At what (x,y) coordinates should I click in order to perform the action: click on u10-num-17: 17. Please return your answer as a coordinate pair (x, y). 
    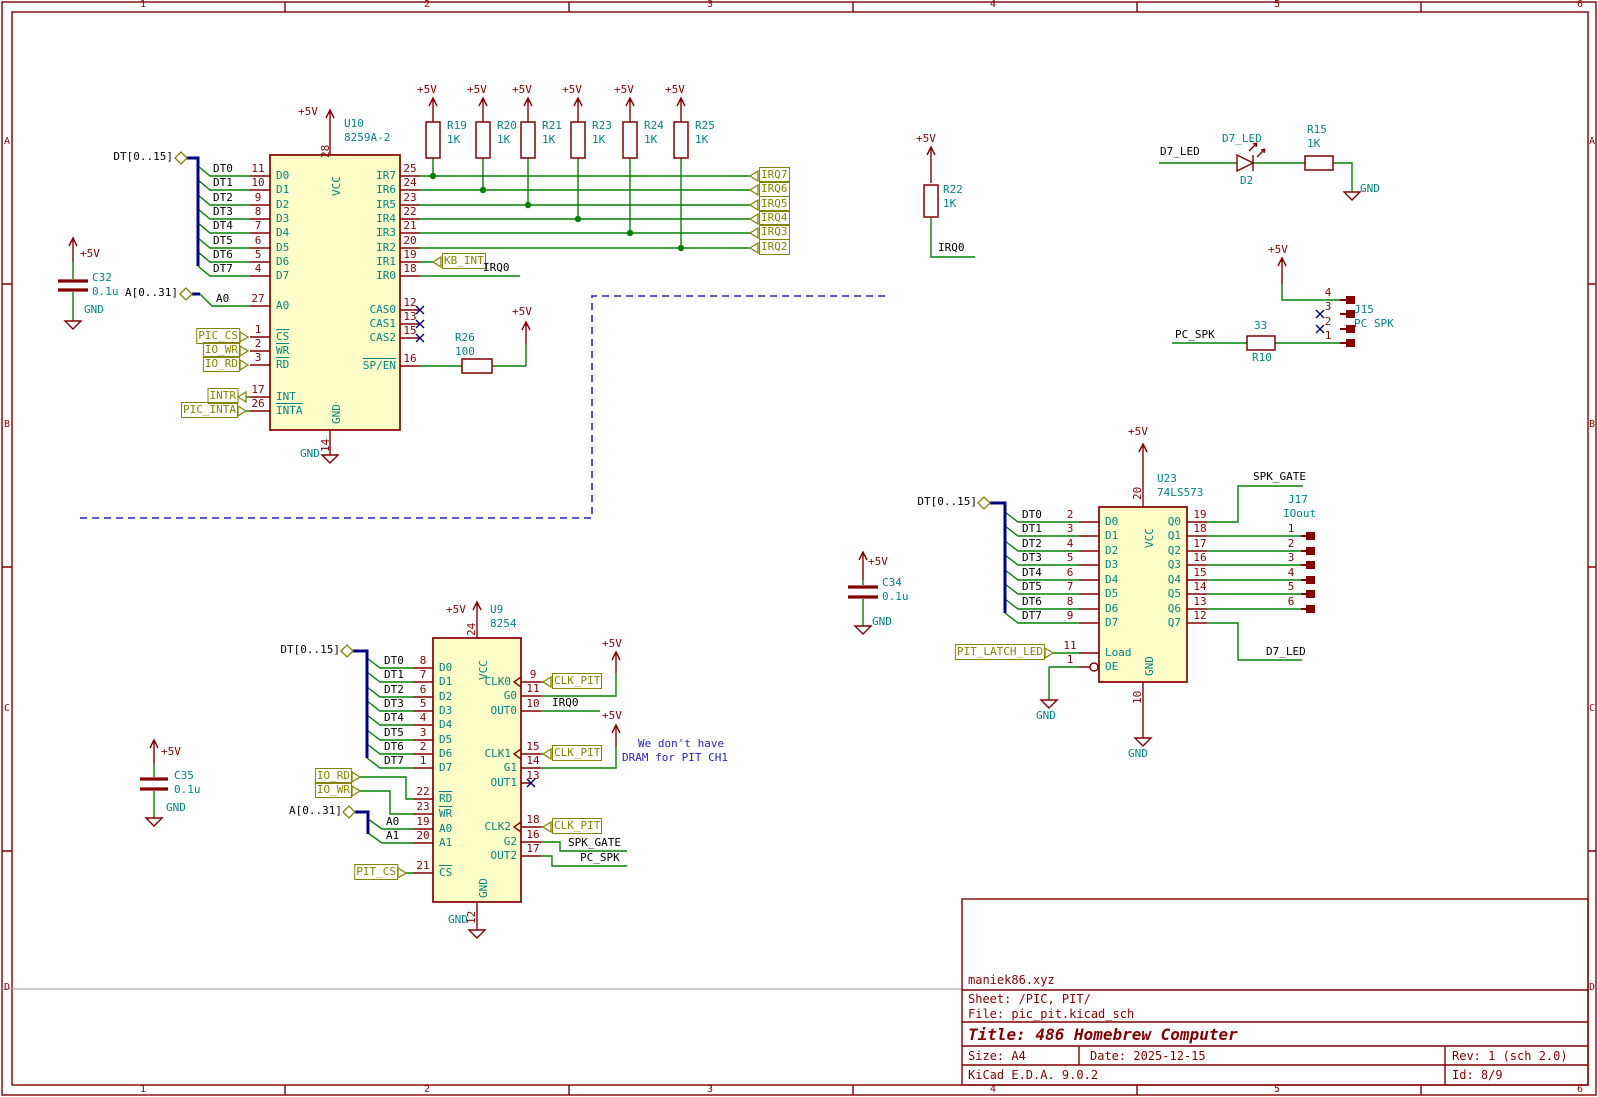
    Looking at the image, I should click on (258, 389).